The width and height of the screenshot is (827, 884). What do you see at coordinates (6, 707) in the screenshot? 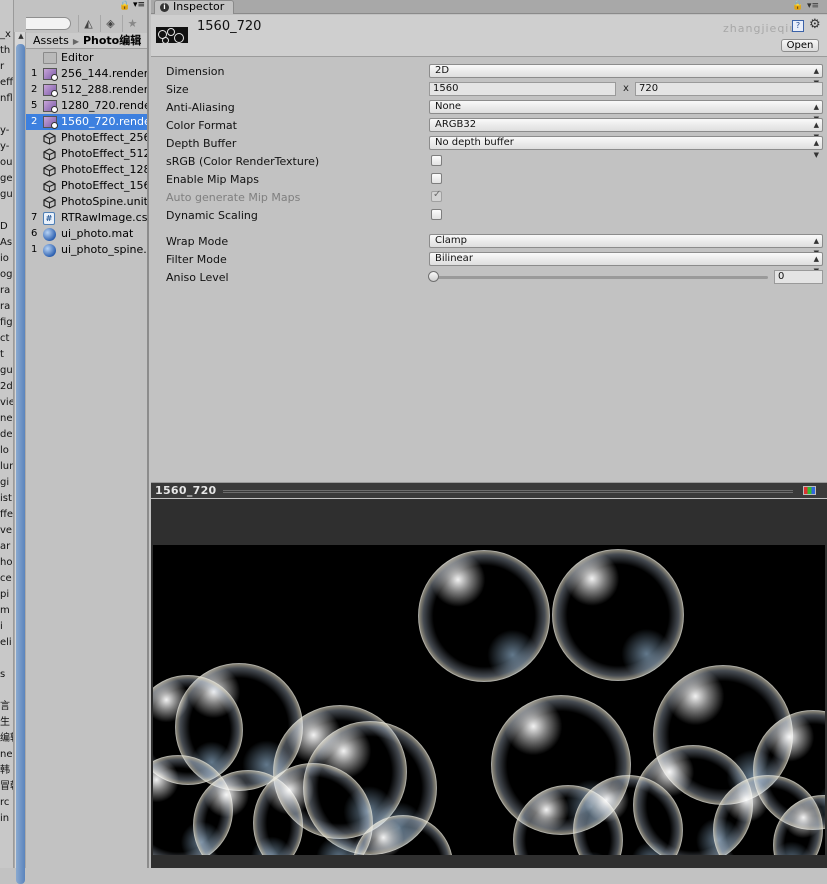
I see `clipped-hierarchy-item: 言` at bounding box center [6, 707].